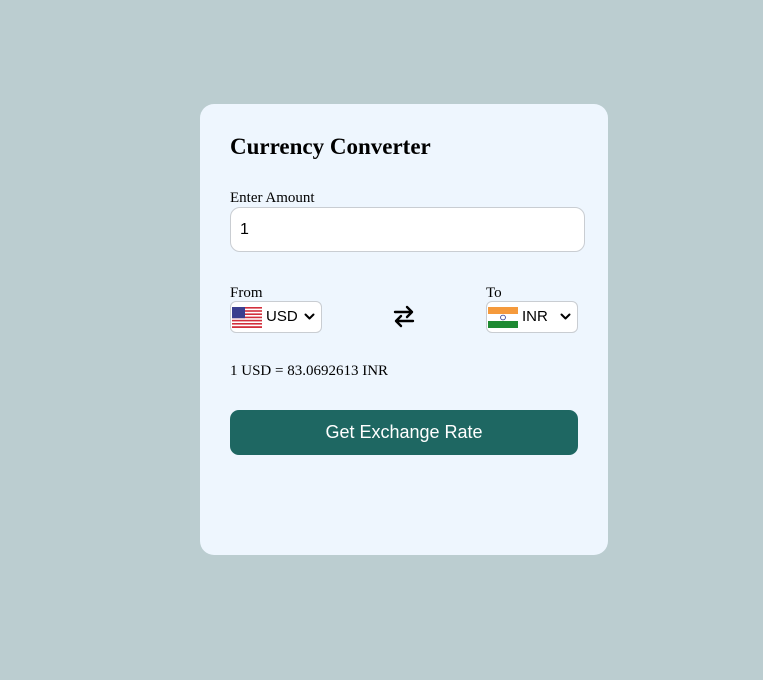 The height and width of the screenshot is (680, 763). Describe the element at coordinates (494, 293) in the screenshot. I see `to-label: To` at that location.